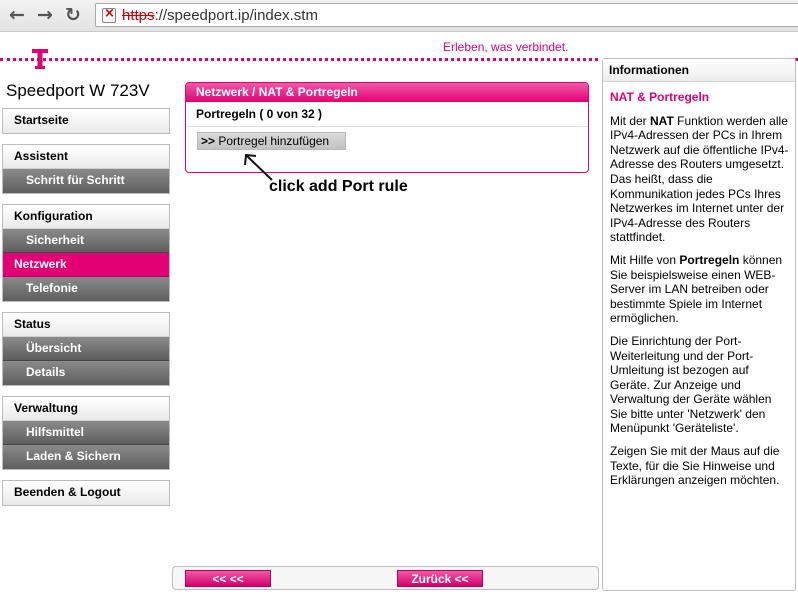 The image size is (798, 601). Describe the element at coordinates (662, 120) in the screenshot. I see `info-bold-nat: NAT` at that location.